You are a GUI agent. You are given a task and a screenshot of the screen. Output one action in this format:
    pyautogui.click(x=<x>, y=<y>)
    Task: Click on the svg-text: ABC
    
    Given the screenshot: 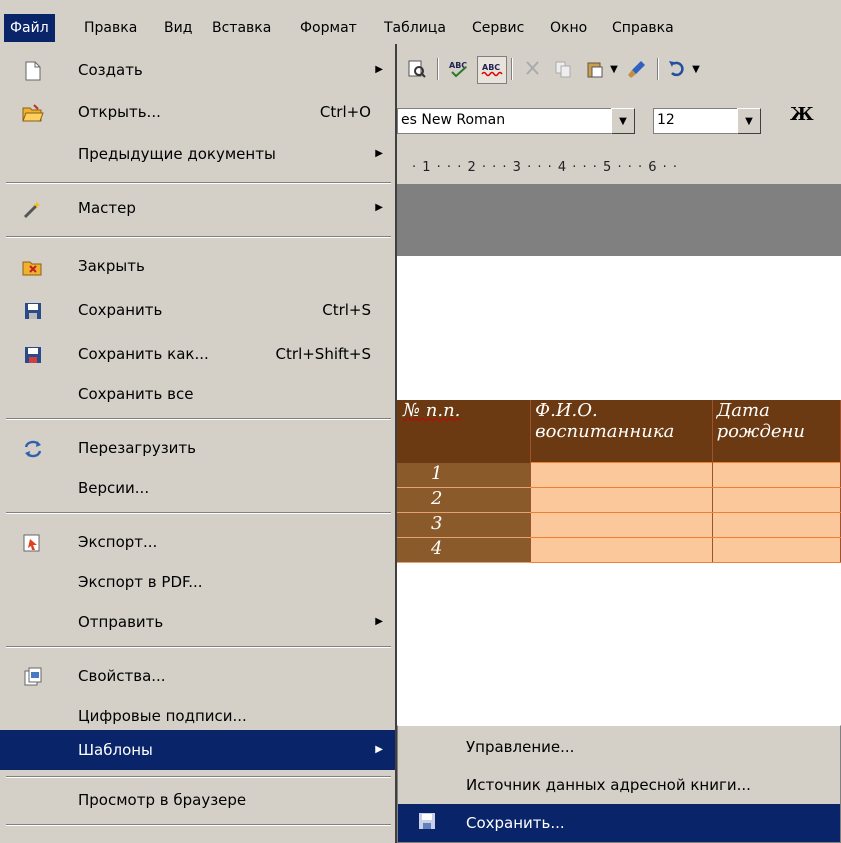 What is the action you would take?
    pyautogui.click(x=491, y=67)
    